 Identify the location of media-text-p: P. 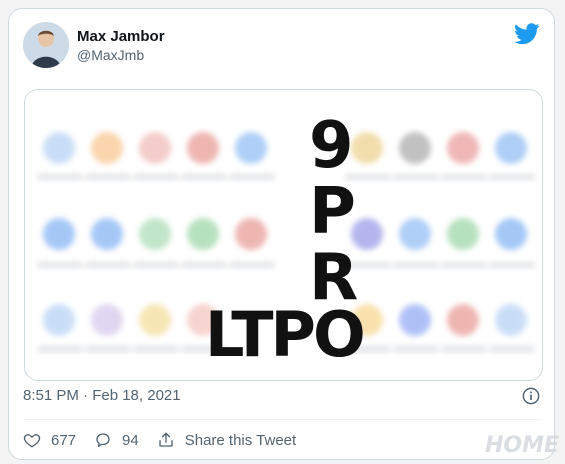
(332, 212).